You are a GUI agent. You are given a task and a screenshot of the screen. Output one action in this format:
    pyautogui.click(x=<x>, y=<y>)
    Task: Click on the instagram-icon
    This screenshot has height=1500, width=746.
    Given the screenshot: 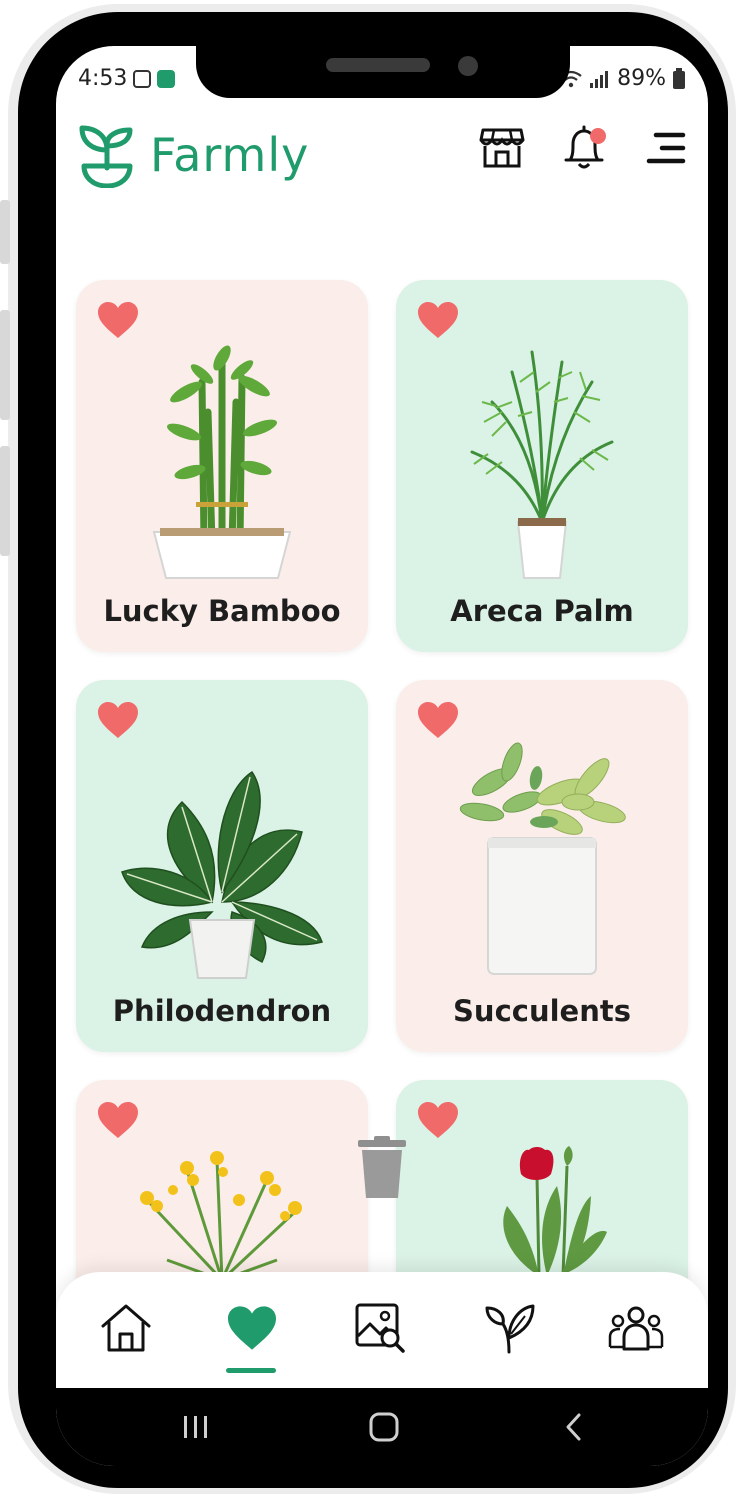 What is the action you would take?
    pyautogui.click(x=142, y=78)
    